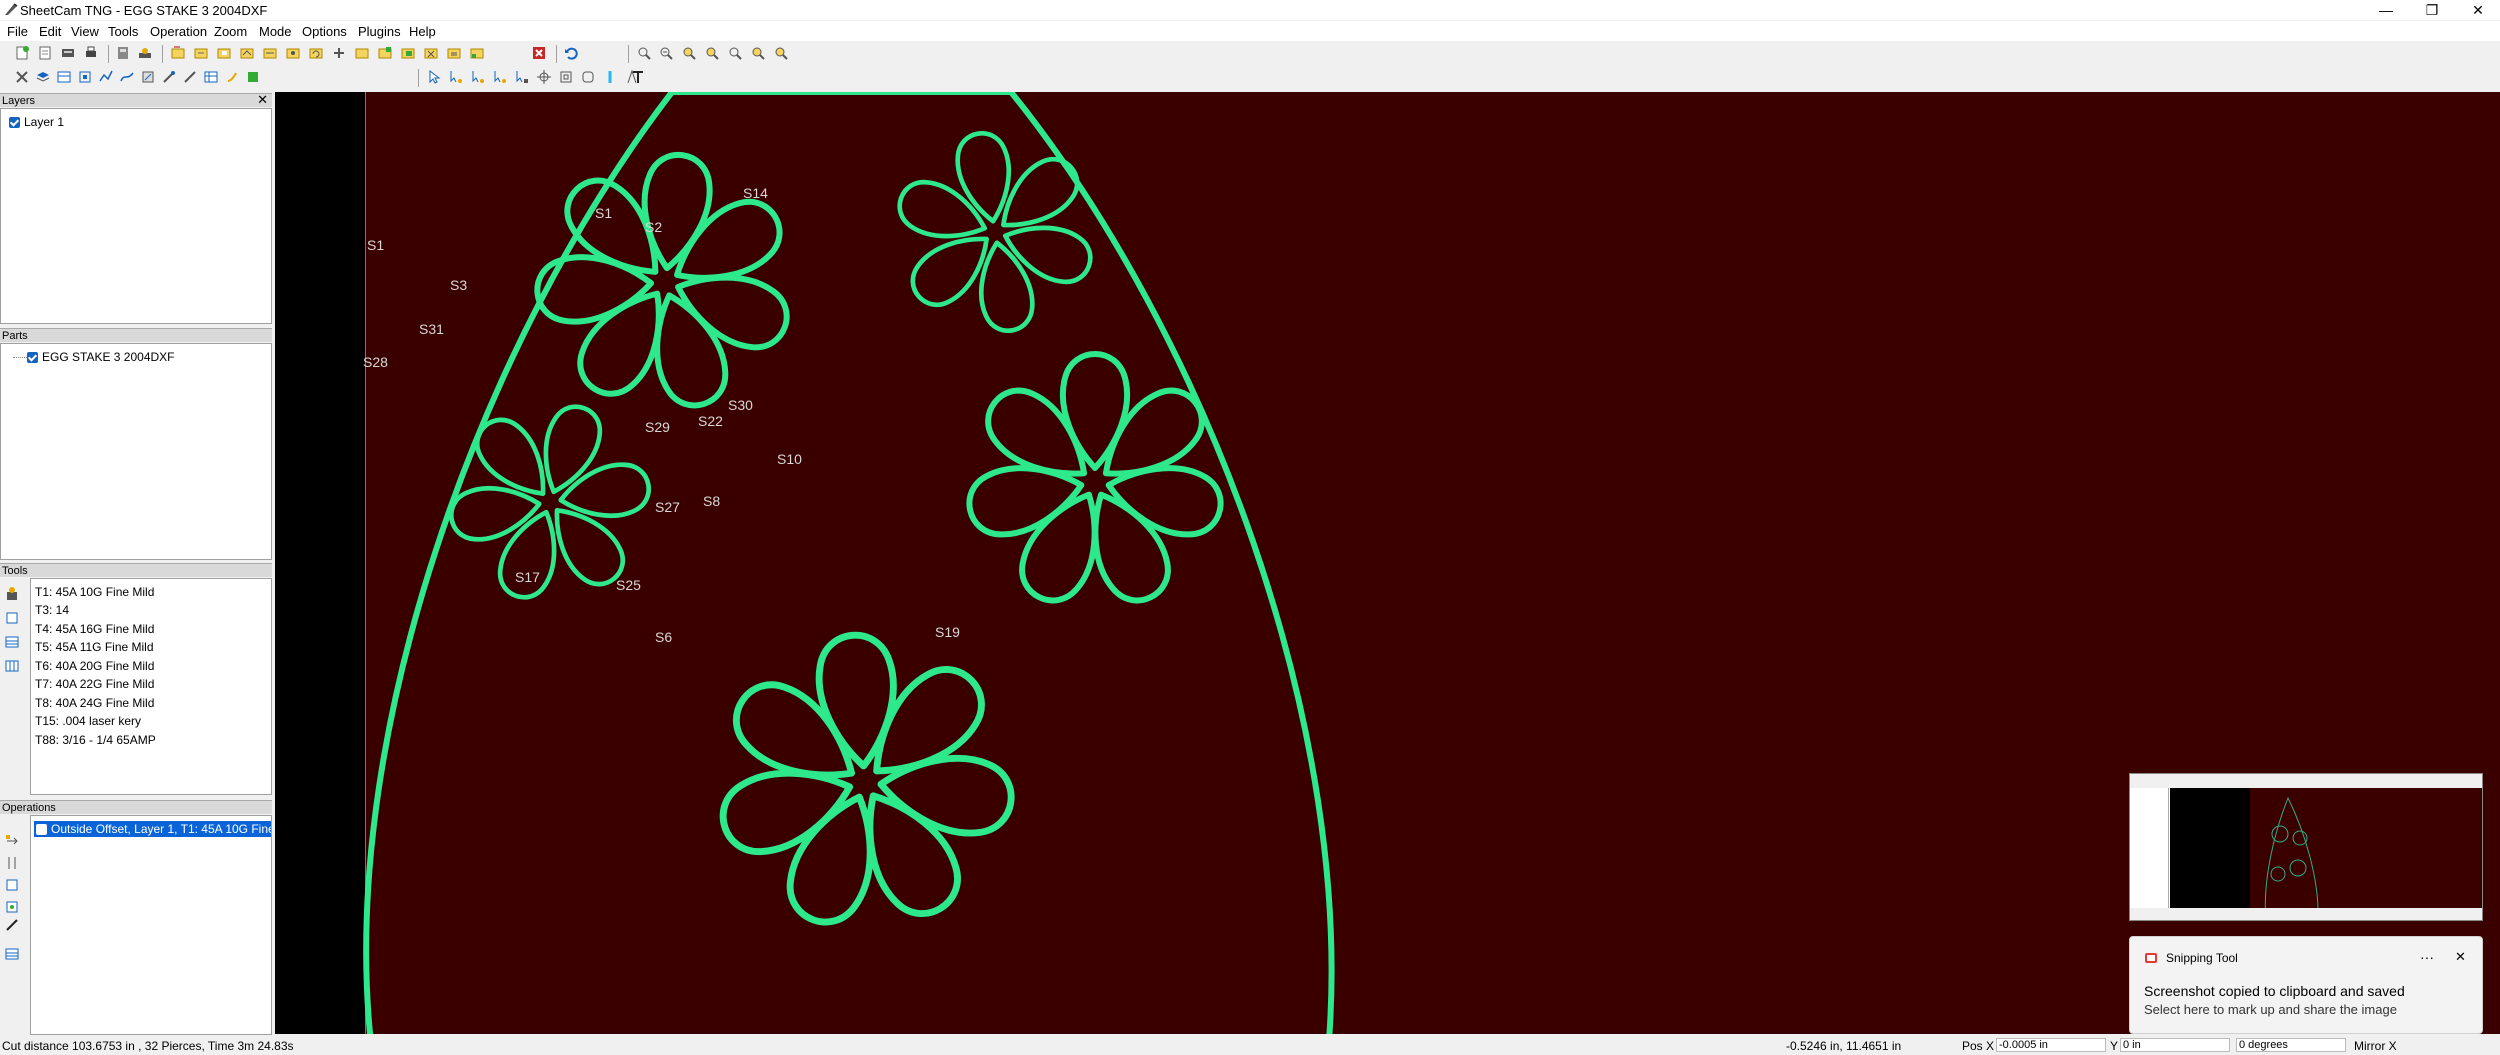 The image size is (2500, 1055). What do you see at coordinates (2051, 1045) in the screenshot?
I see `pos-x-field: -0.0005 in` at bounding box center [2051, 1045].